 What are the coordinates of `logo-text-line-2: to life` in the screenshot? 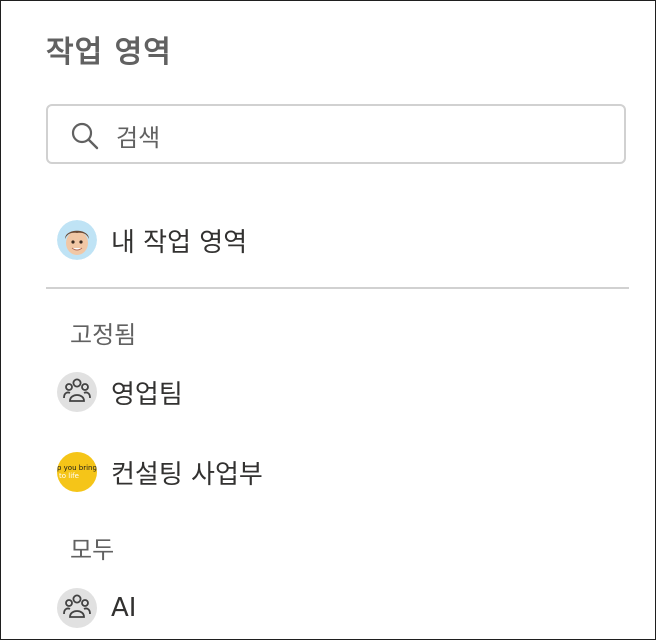 It's located at (69, 476).